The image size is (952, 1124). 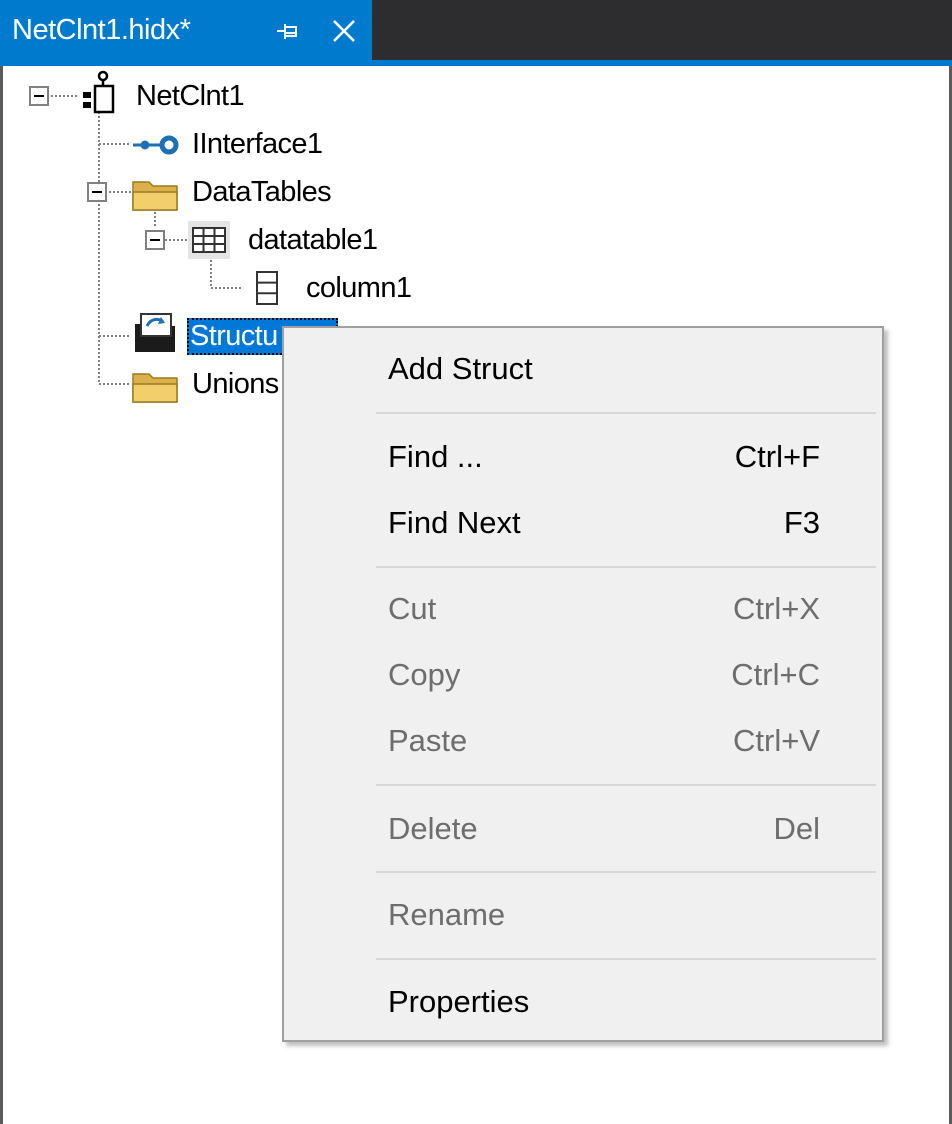 I want to click on tree-node-label: Unions, so click(x=235, y=383).